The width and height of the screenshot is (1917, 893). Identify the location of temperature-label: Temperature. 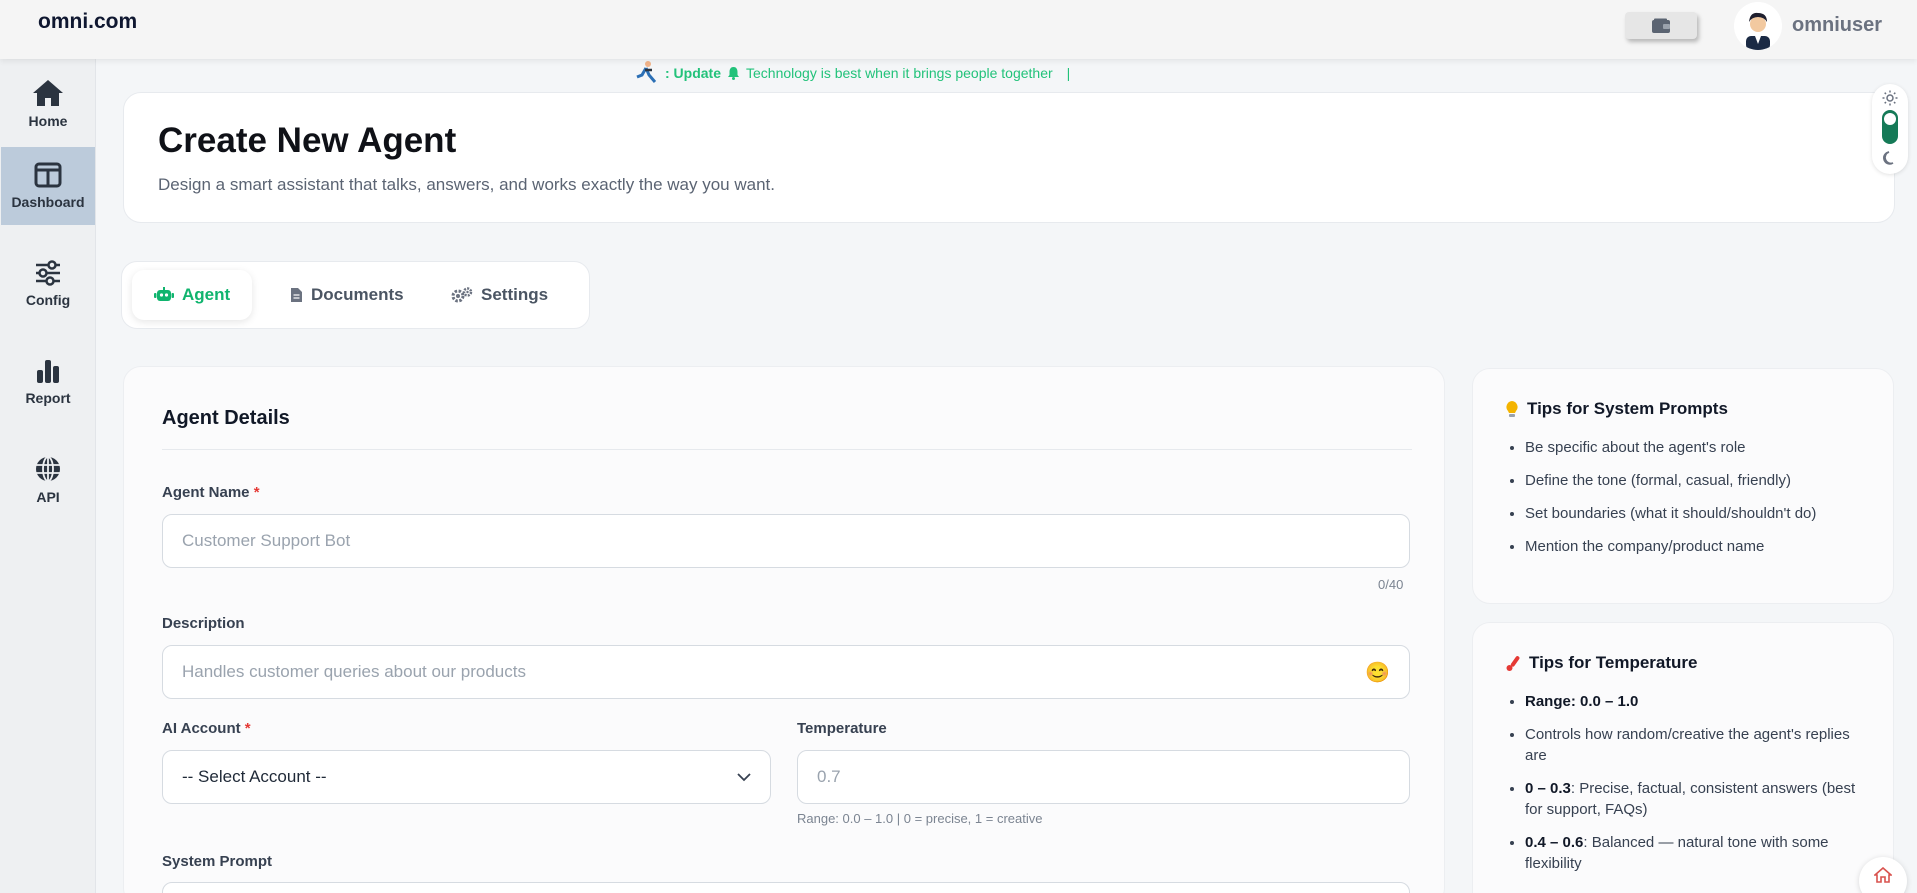
(842, 728).